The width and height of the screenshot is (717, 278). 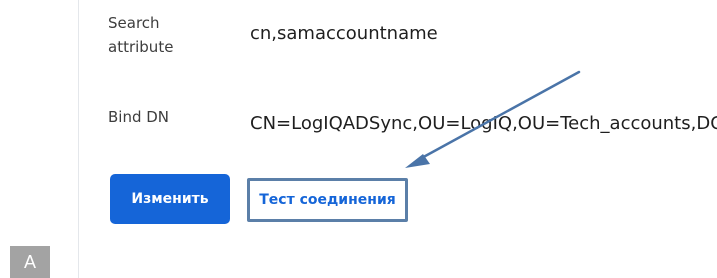 What do you see at coordinates (140, 35) in the screenshot?
I see `search-attribute-label: Search attribute` at bounding box center [140, 35].